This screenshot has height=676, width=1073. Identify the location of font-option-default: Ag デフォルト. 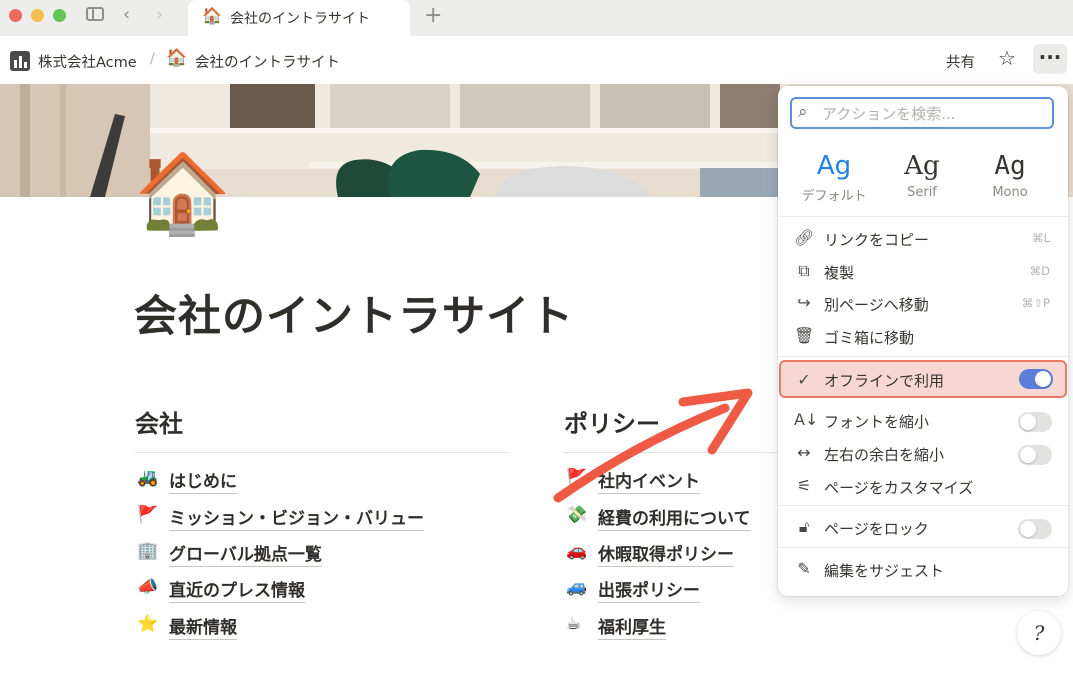
(834, 177).